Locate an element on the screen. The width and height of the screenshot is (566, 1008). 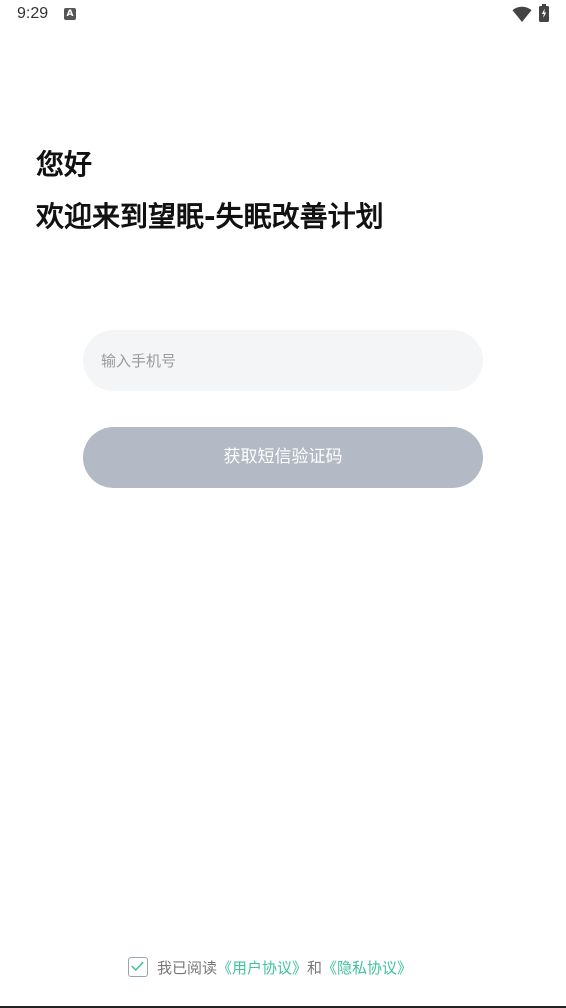
agreement-checkbox is located at coordinates (138, 967).